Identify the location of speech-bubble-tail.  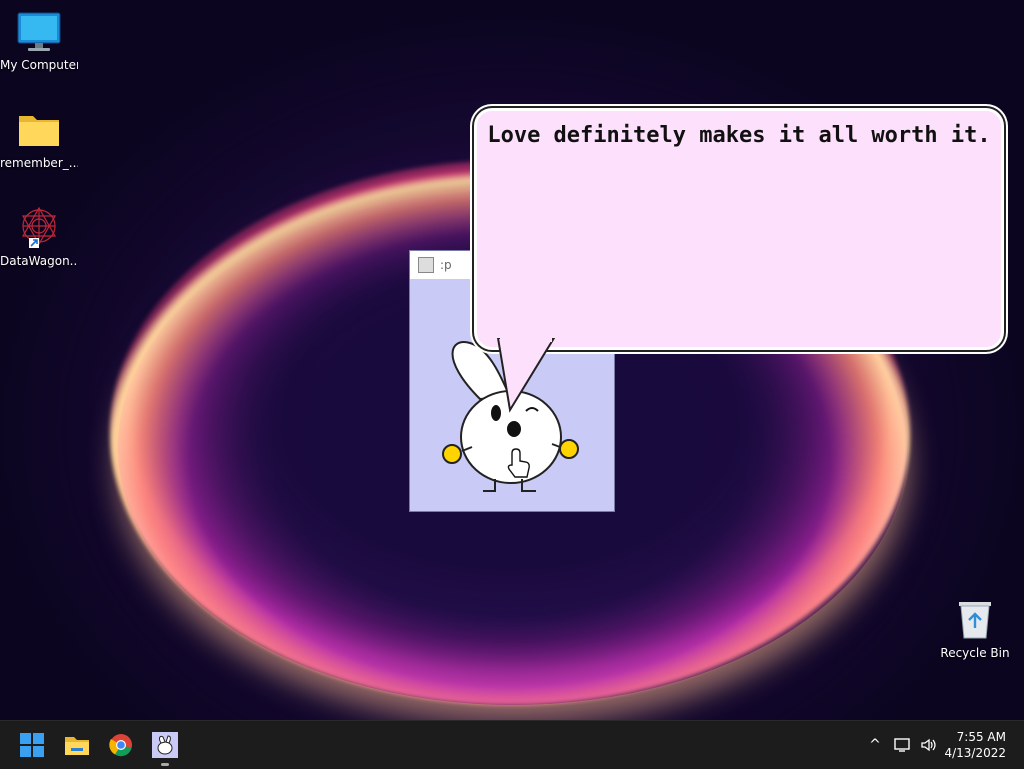
(526, 375).